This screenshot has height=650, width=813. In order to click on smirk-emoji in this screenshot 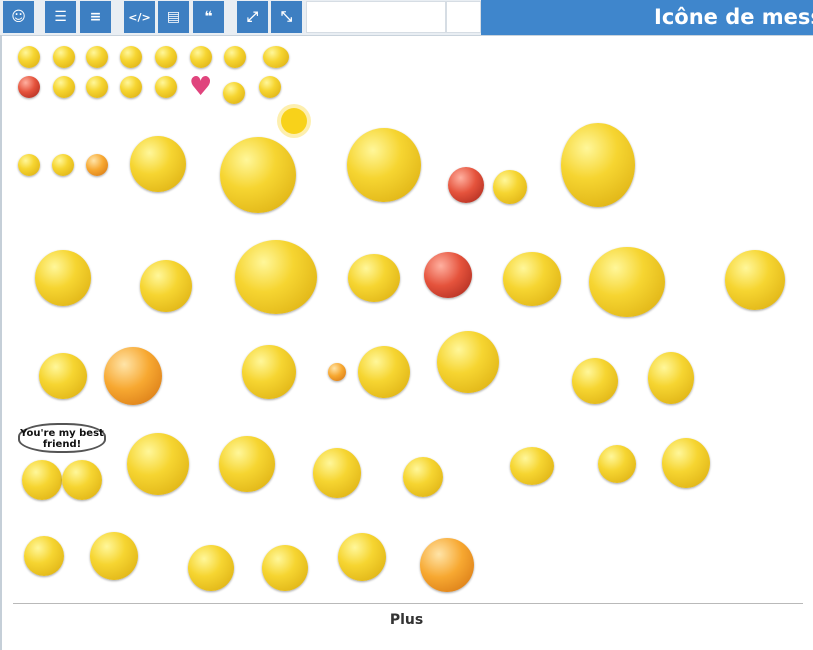, I will do `click(131, 87)`.